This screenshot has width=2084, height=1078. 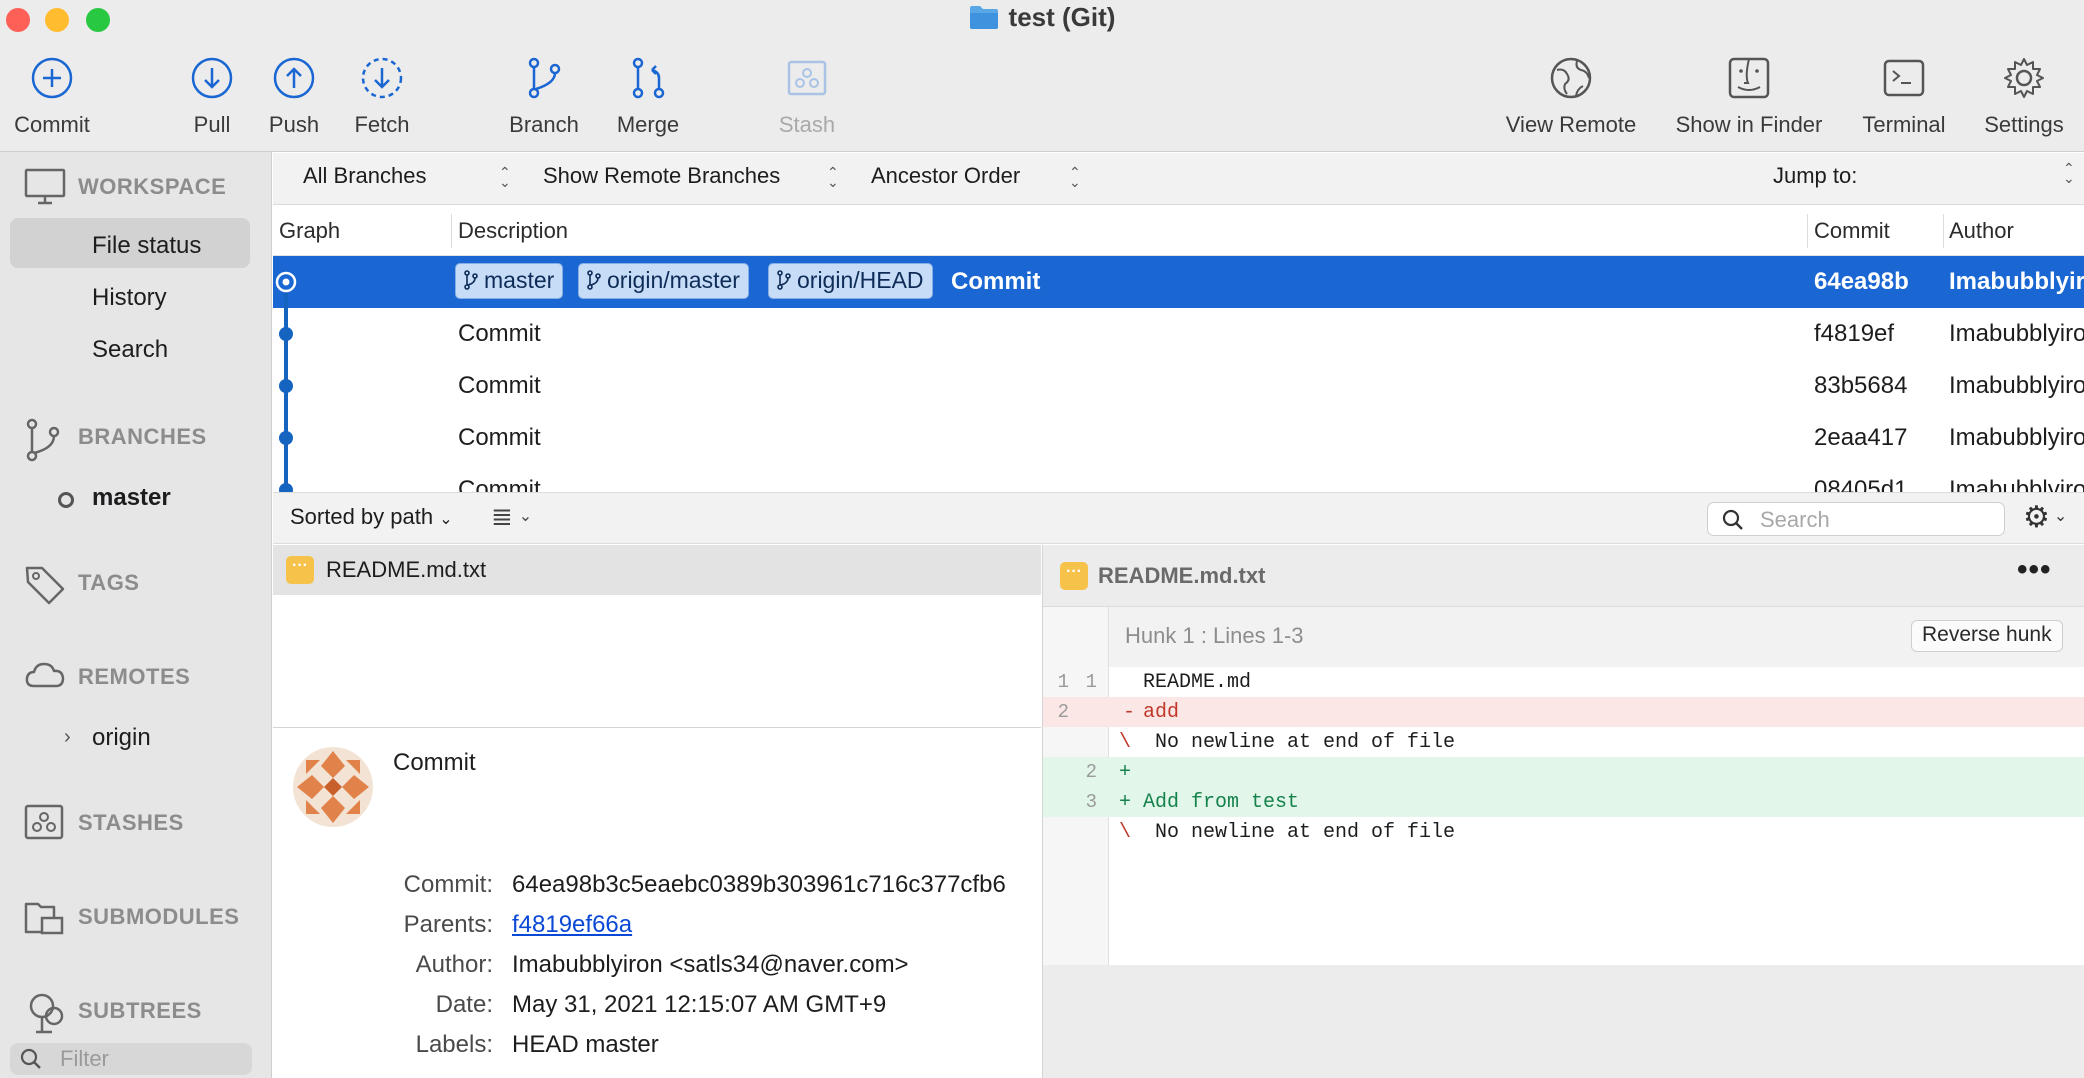 What do you see at coordinates (1795, 519) in the screenshot?
I see `search-placeholder: Search` at bounding box center [1795, 519].